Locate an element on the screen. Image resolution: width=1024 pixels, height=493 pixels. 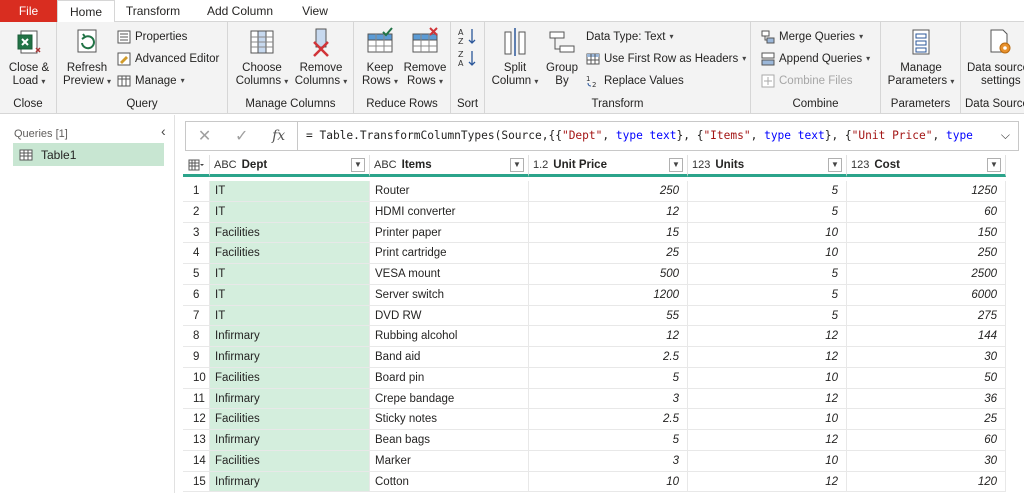
group-by-button: Group By is located at coordinates (562, 57).